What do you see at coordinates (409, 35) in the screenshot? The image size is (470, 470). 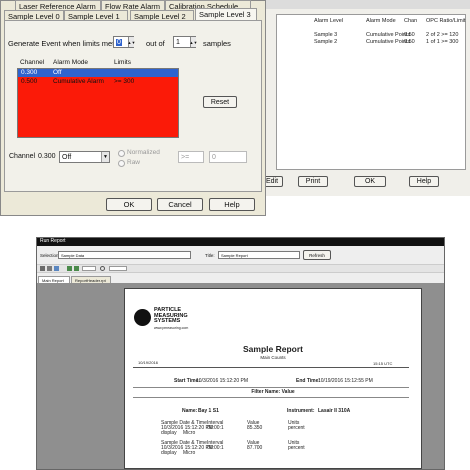 I see `list-row-1-chan: 0.50` at bounding box center [409, 35].